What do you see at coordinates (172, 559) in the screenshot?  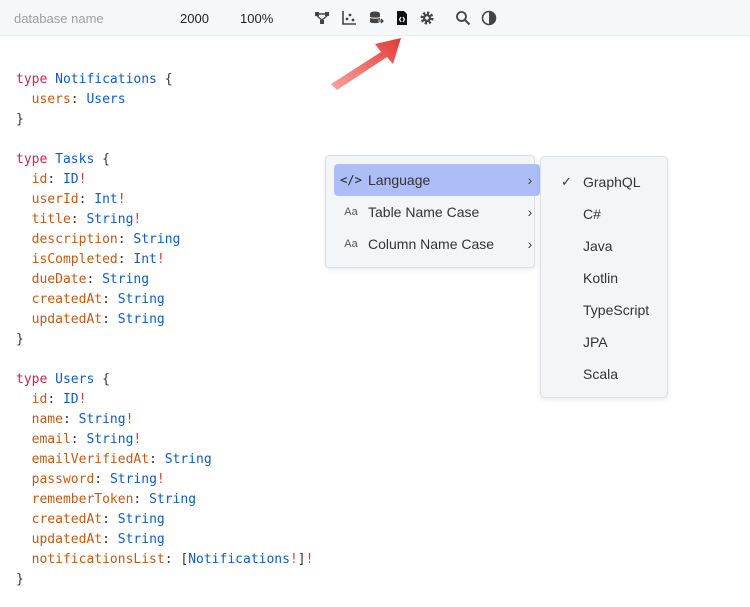 I see `field-line: notificationsList: [Notifications!]!` at bounding box center [172, 559].